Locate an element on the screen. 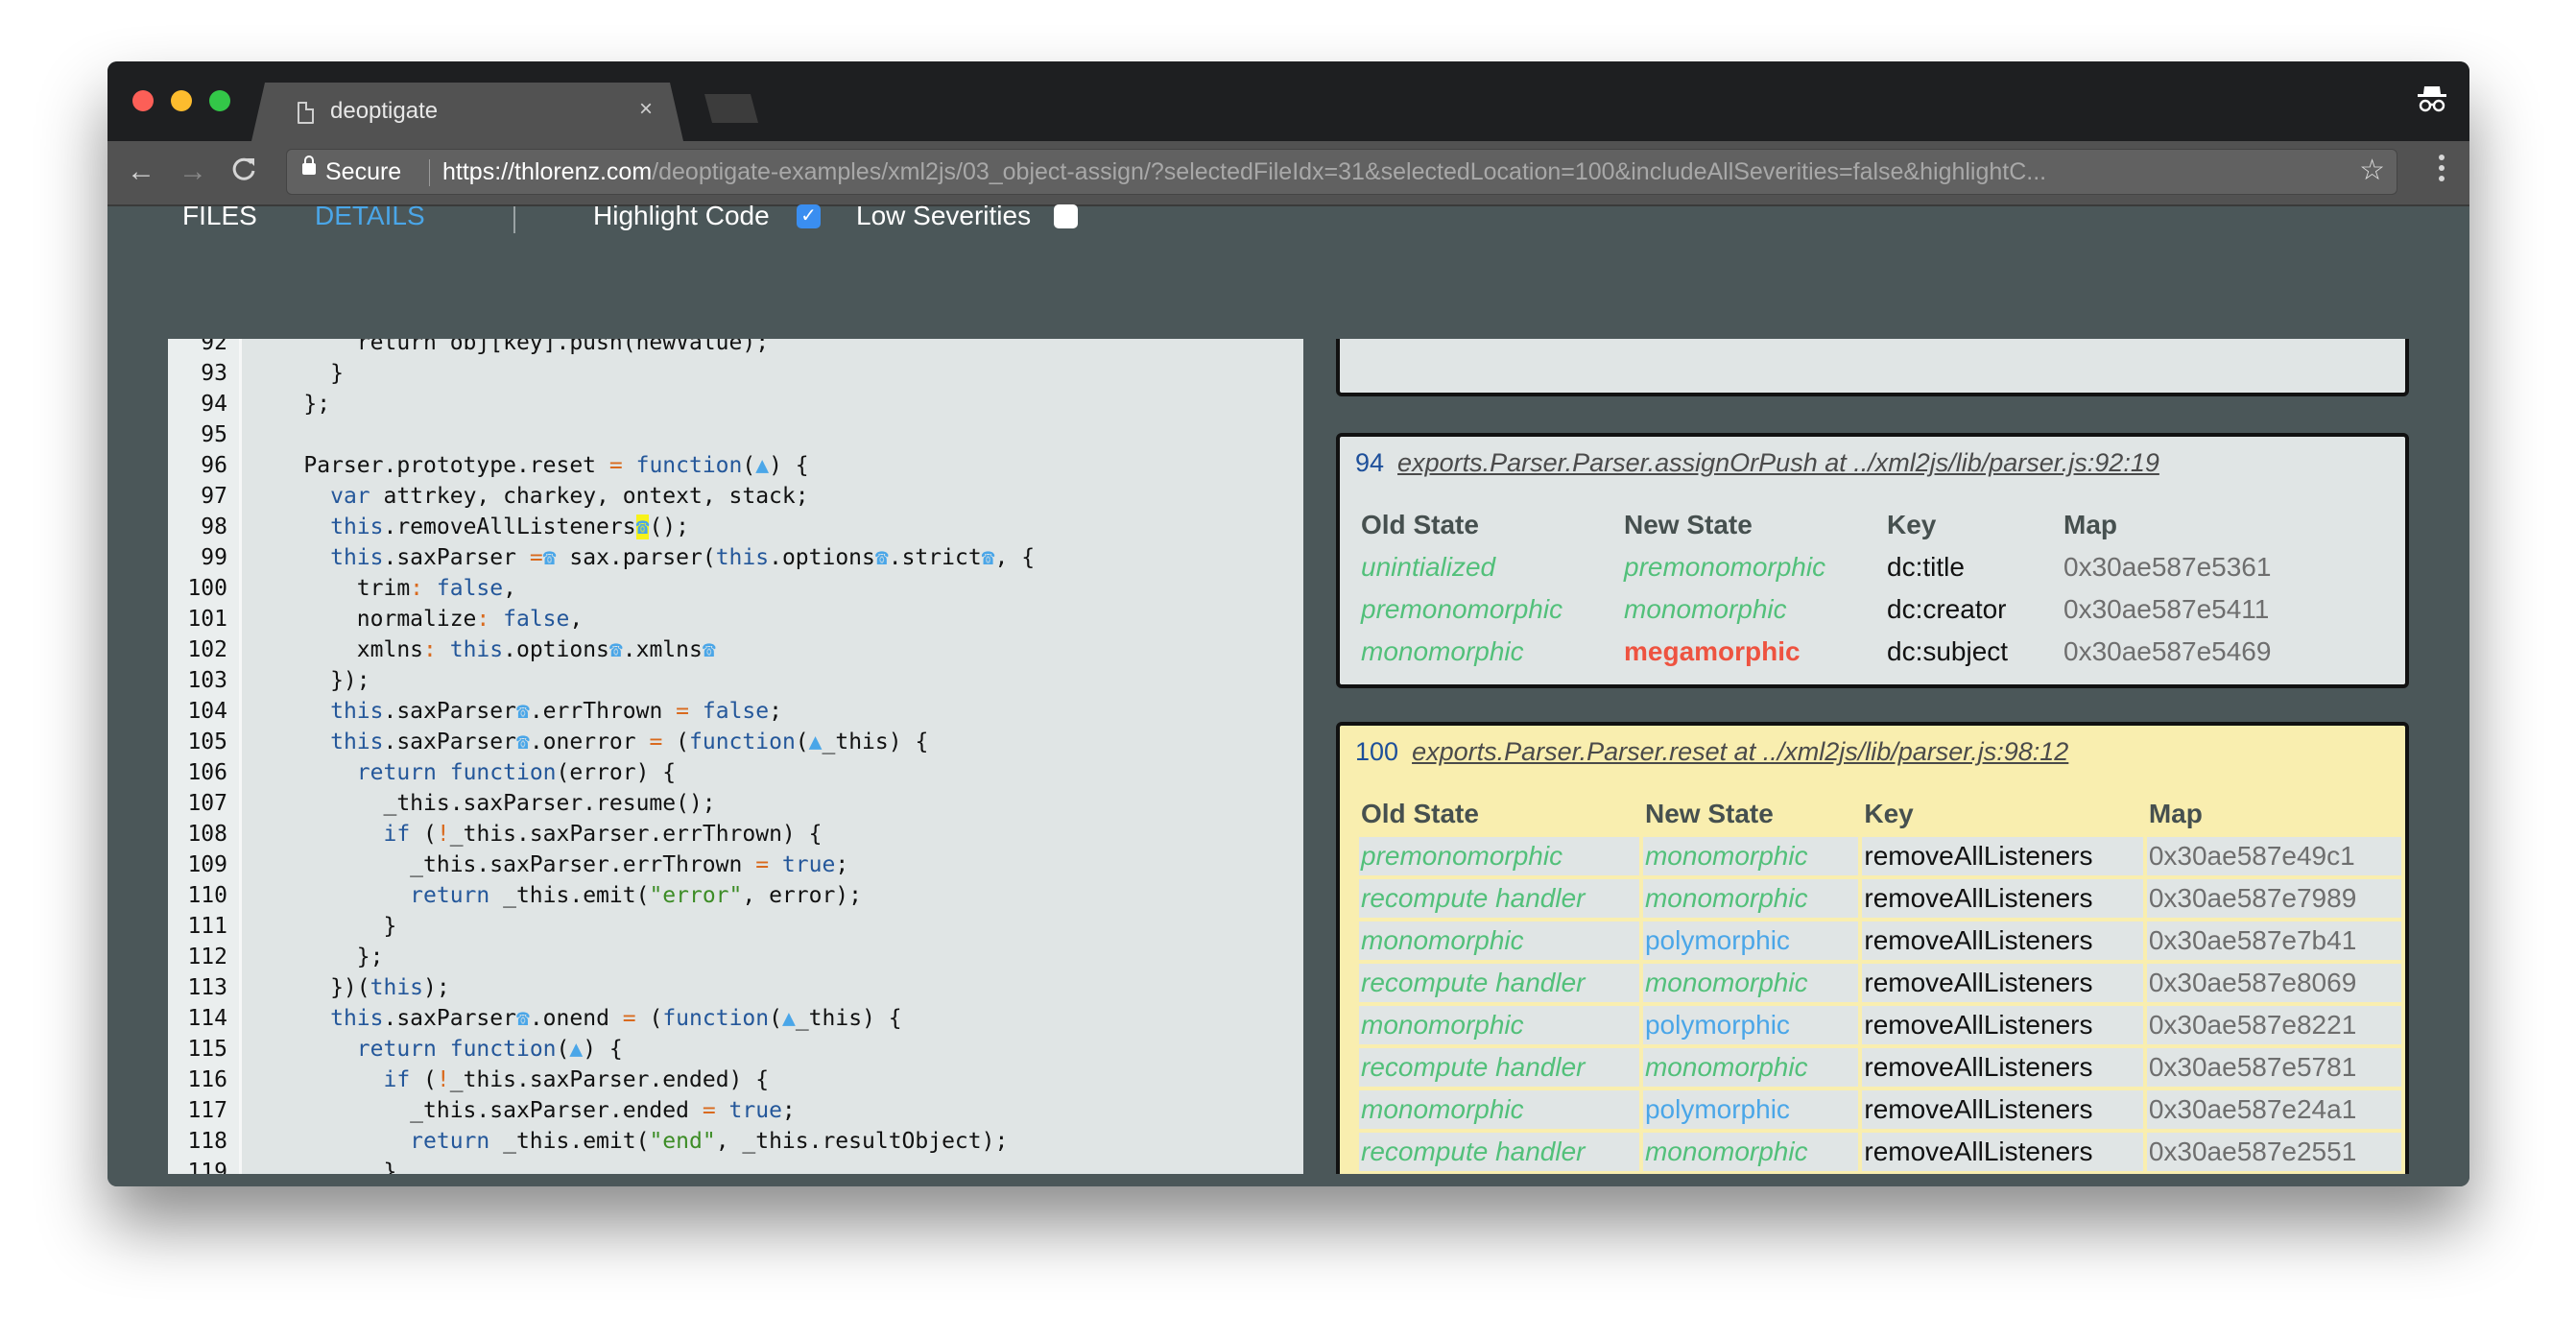 Image resolution: width=2576 pixels, height=1340 pixels. highlight-code-checkbox: ✓ is located at coordinates (809, 216).